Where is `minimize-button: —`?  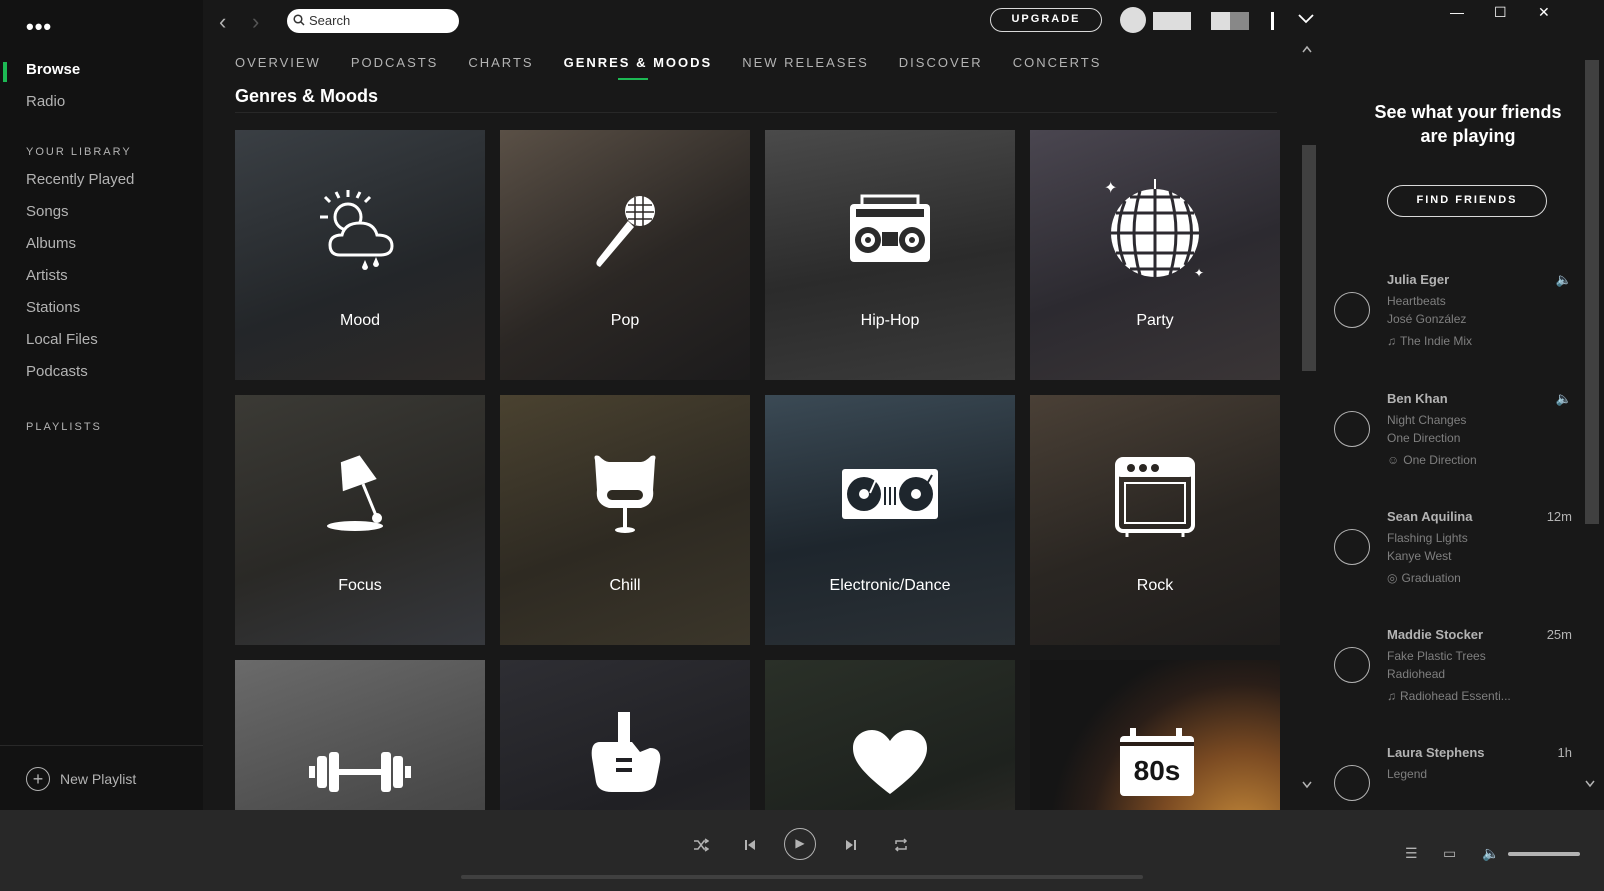 minimize-button: — is located at coordinates (1457, 12).